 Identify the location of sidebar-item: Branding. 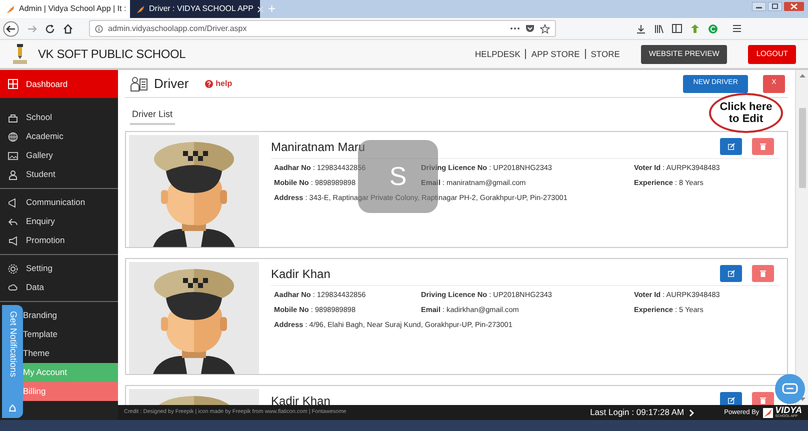
(70, 315).